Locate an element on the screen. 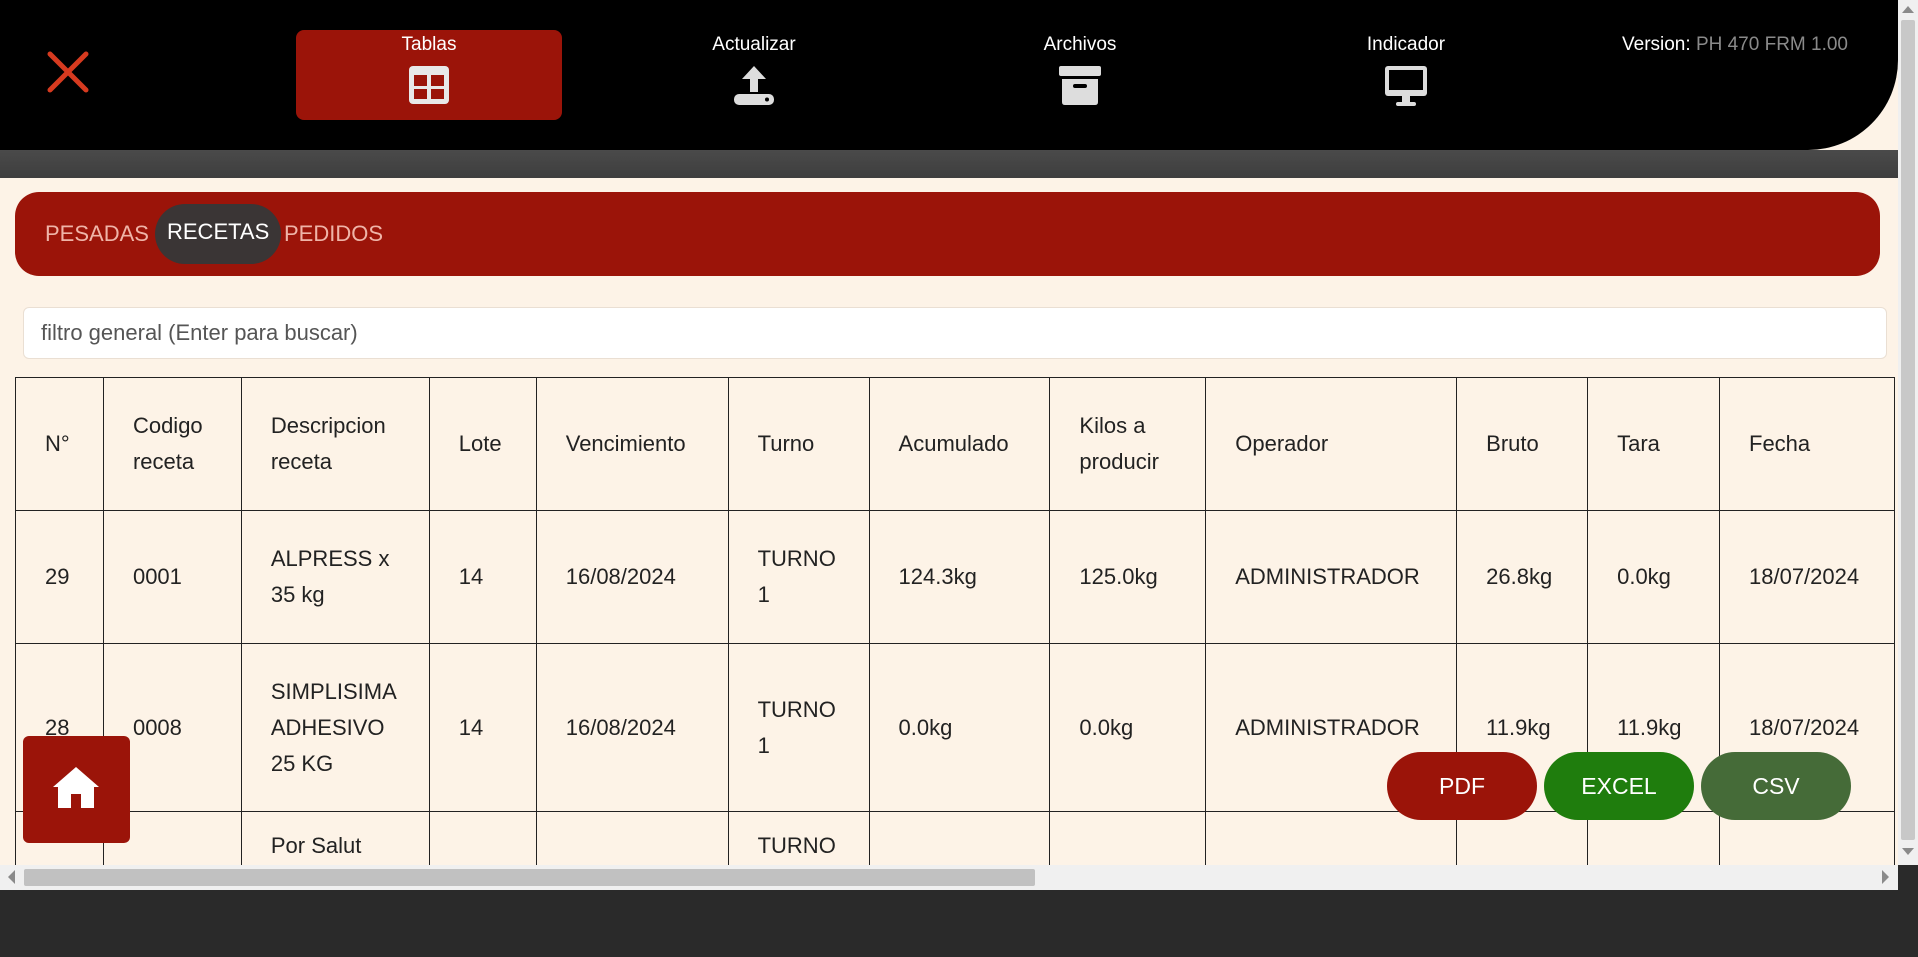 The image size is (1918, 957). tab-pedidos: PEDIDOS is located at coordinates (333, 234).